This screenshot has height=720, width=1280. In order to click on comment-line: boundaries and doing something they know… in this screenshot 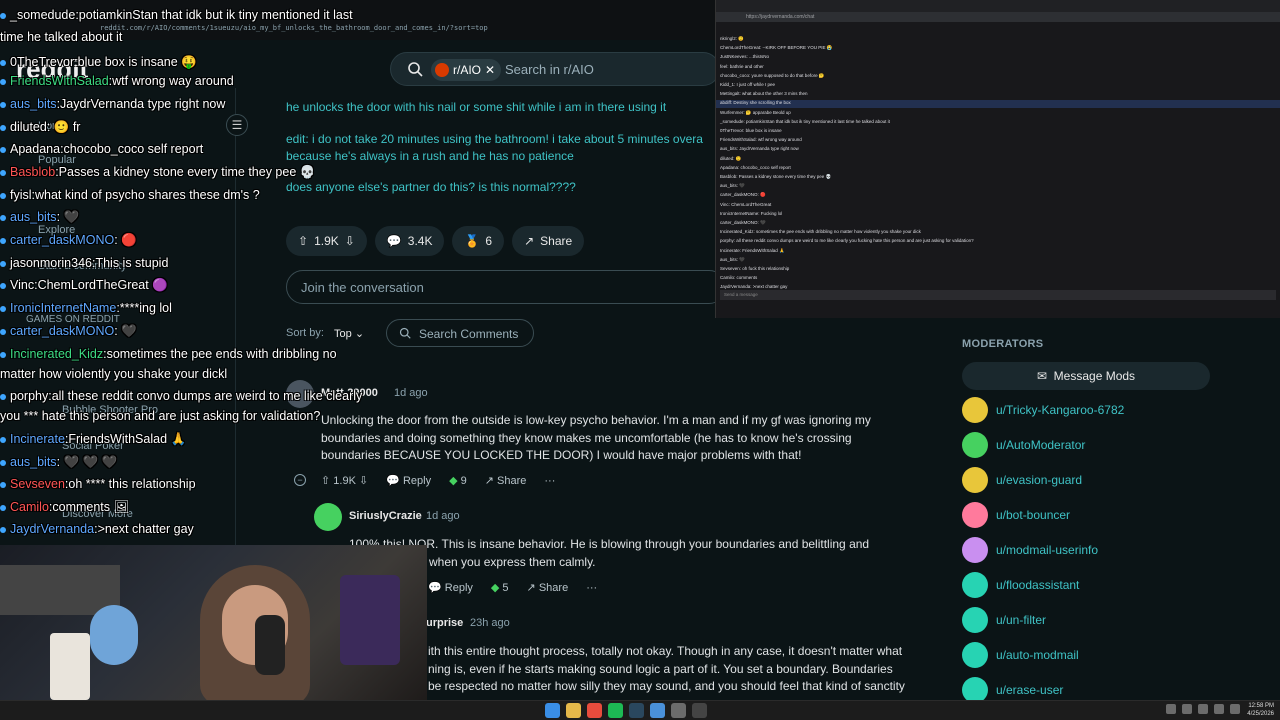, I will do `click(586, 437)`.